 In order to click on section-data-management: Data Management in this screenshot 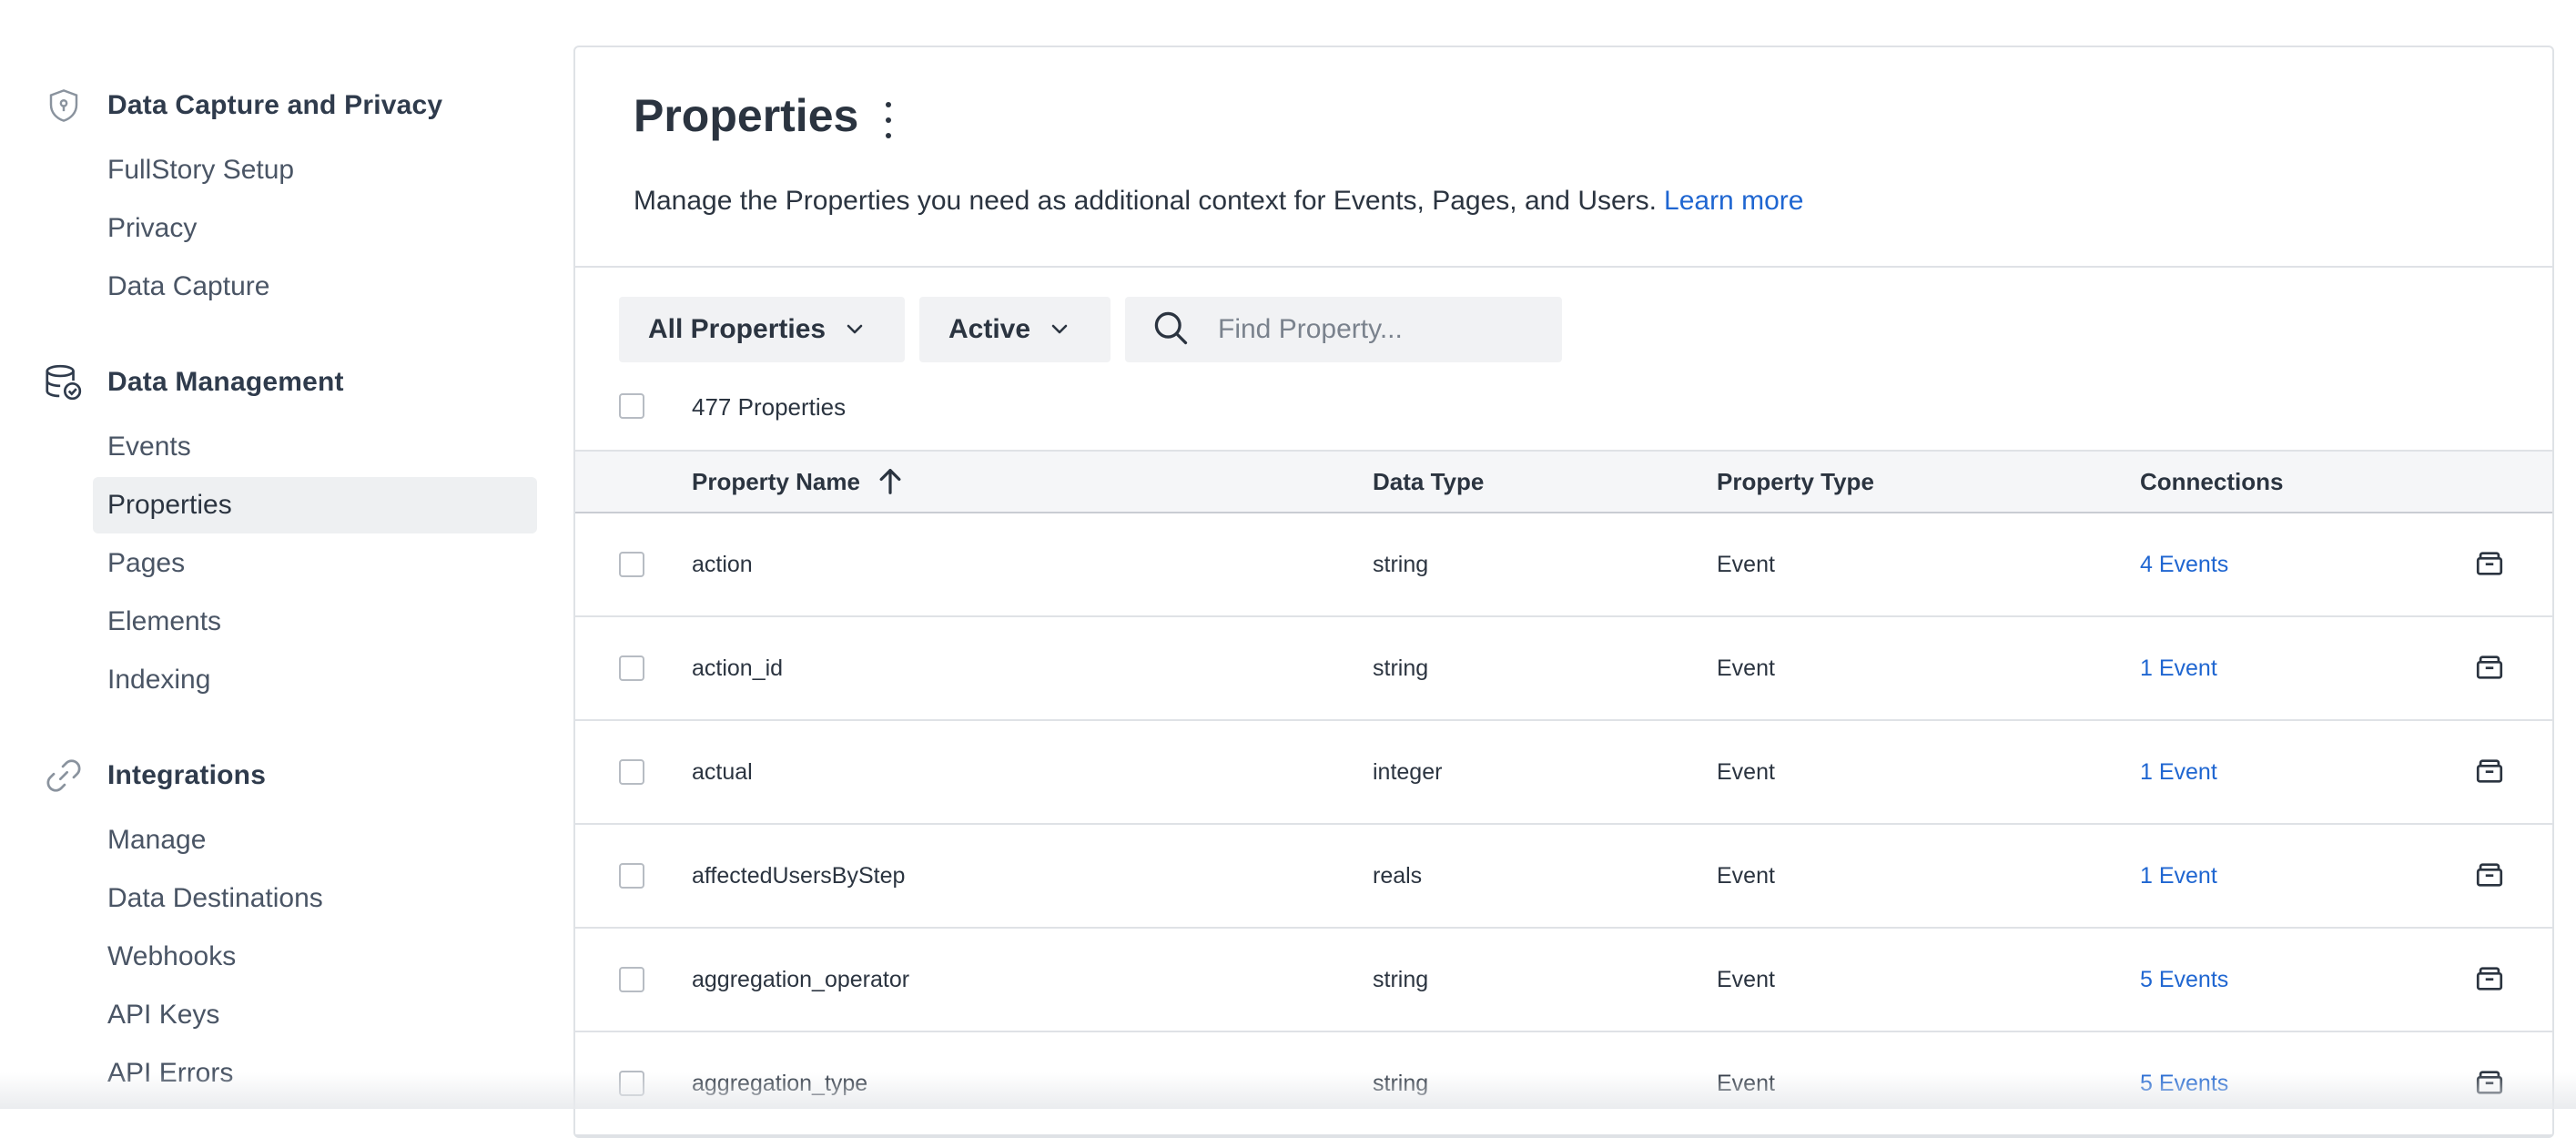, I will do `click(193, 382)`.